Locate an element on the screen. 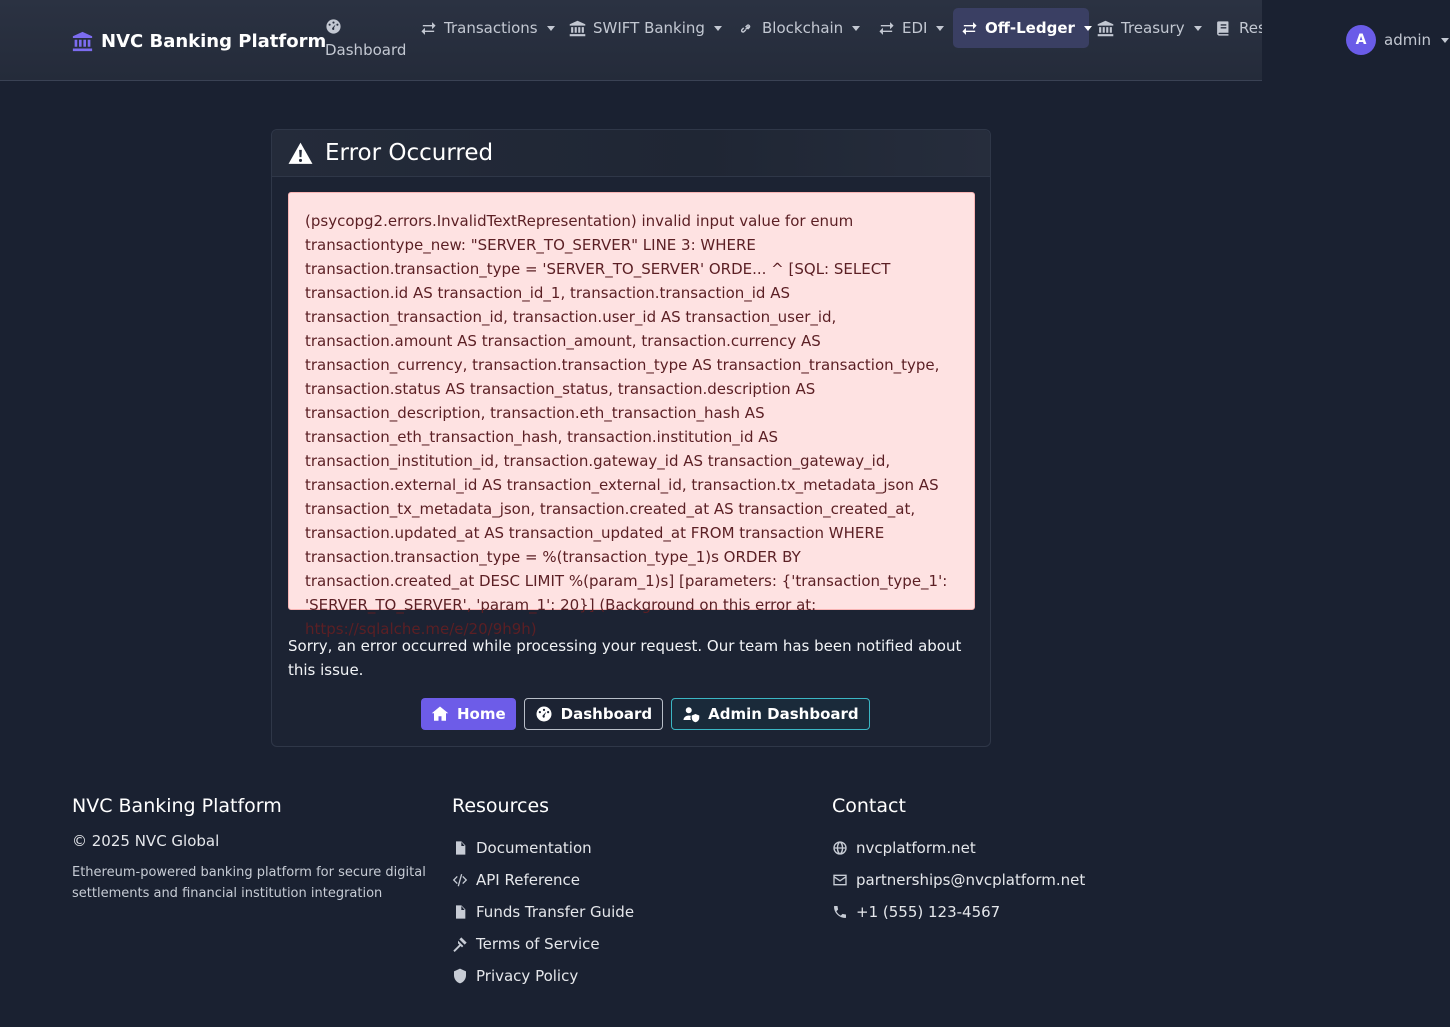 The width and height of the screenshot is (1450, 1027). home-button-label: Home is located at coordinates (481, 714).